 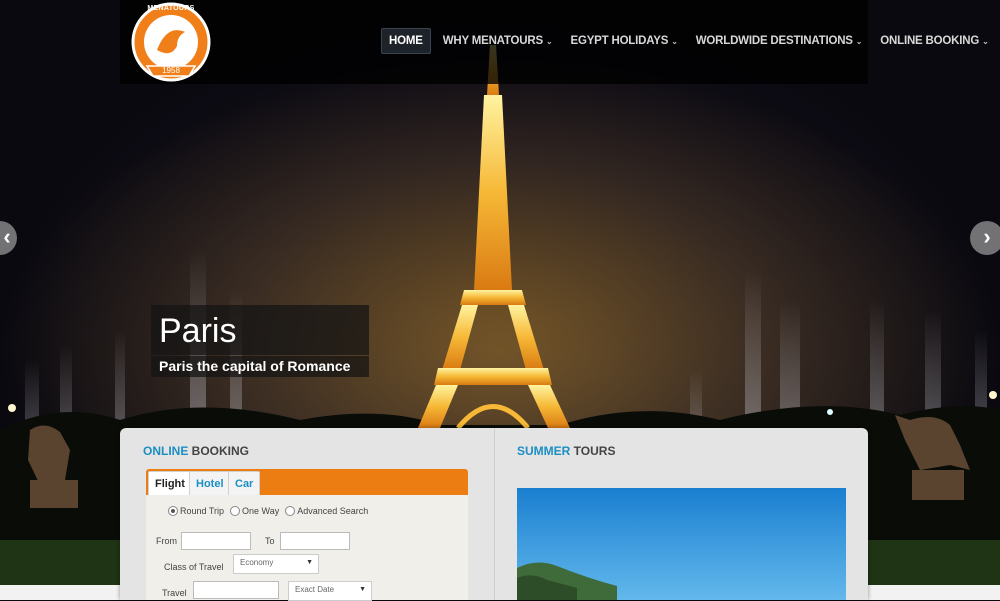 I want to click on to-input, so click(x=315, y=541).